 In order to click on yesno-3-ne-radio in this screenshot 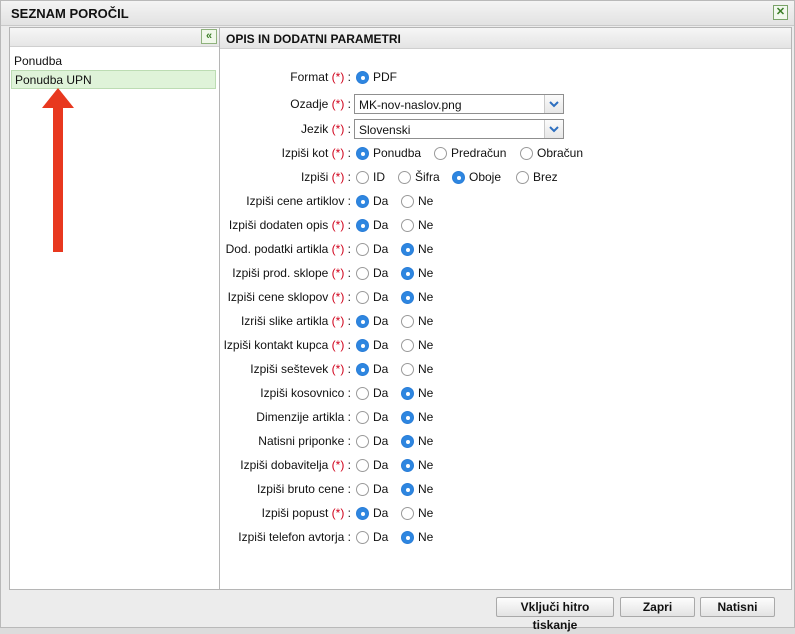, I will do `click(407, 273)`.